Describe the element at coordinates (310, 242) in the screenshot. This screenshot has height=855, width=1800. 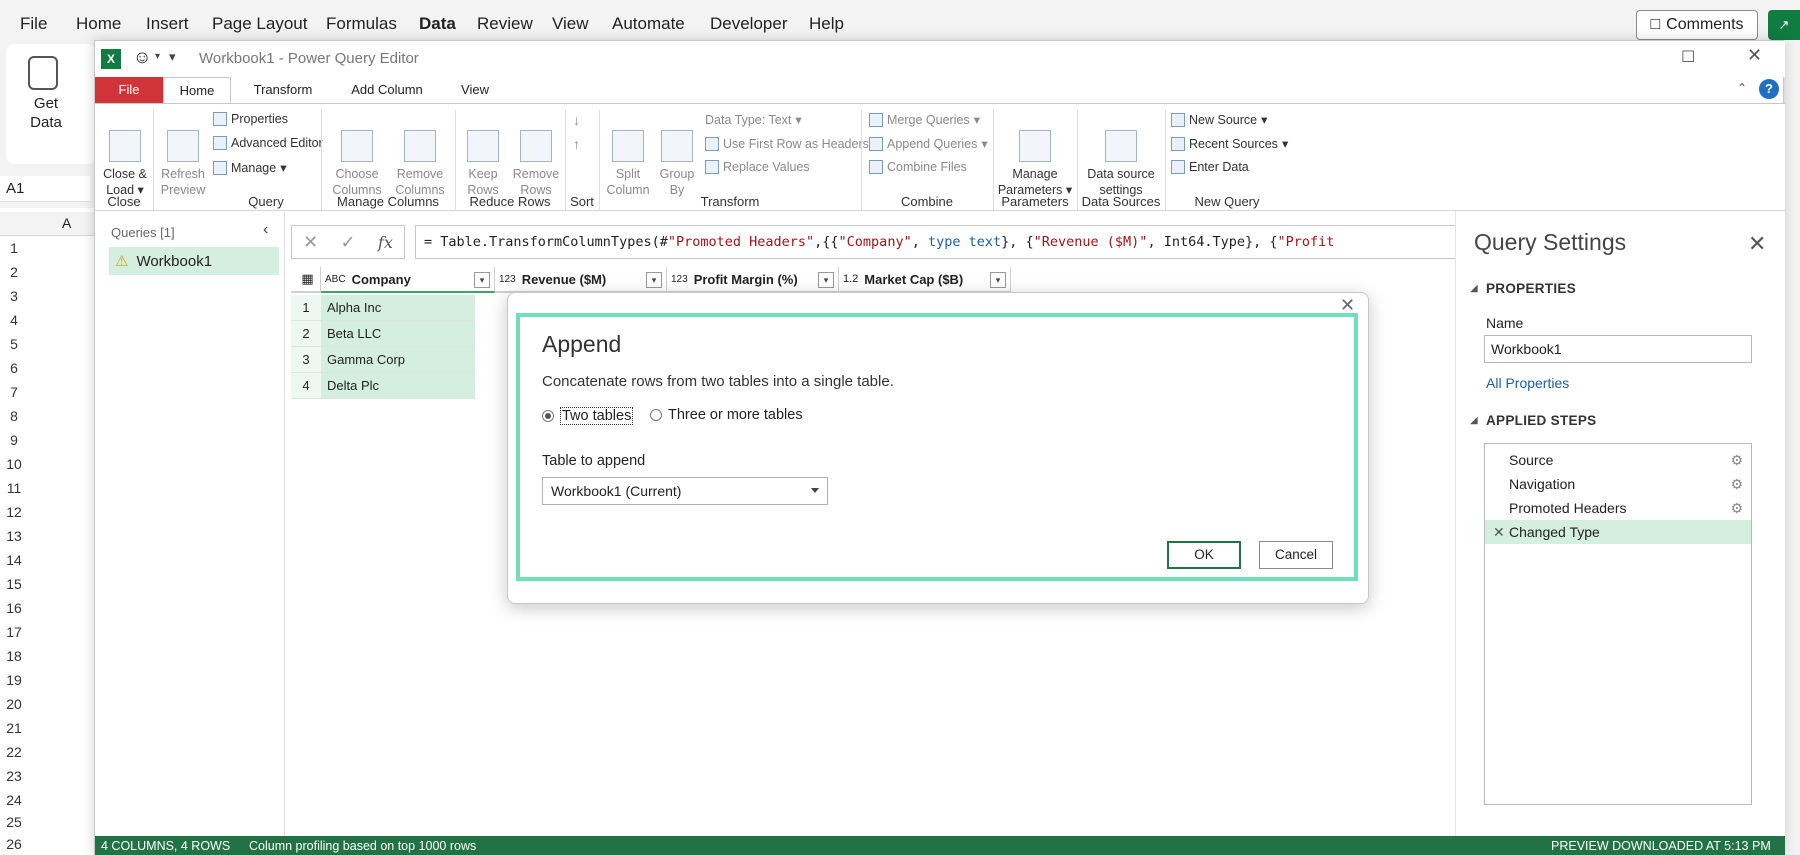
I see `cancel-formula-icon: ✕` at that location.